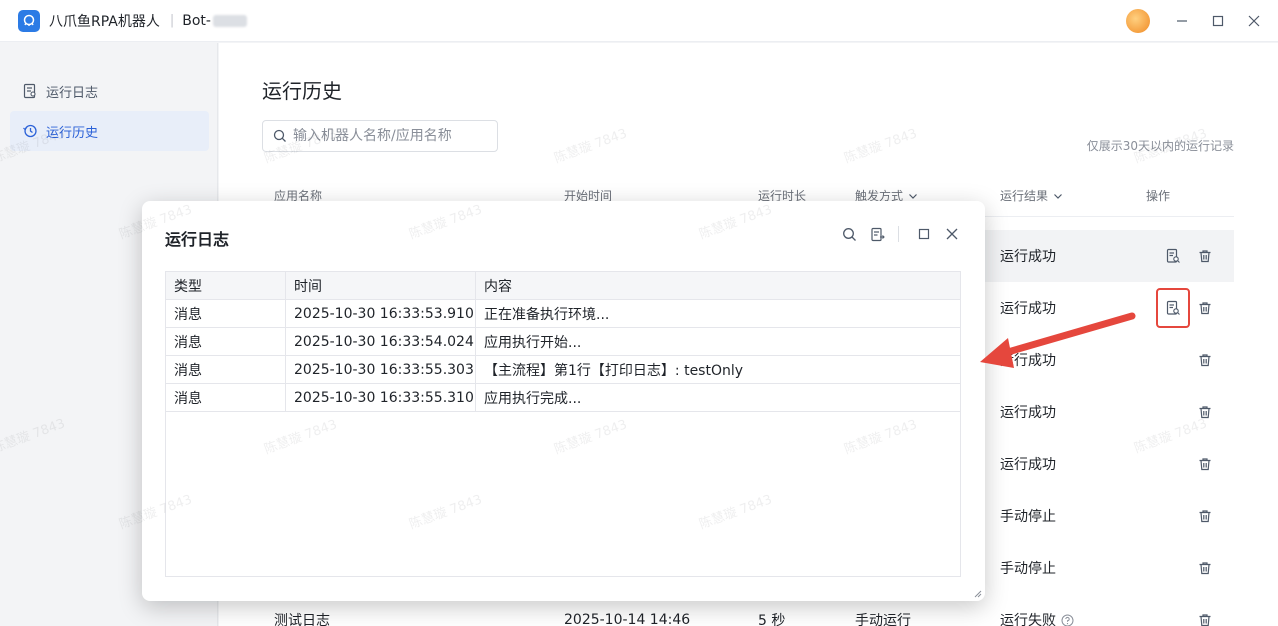 The image size is (1278, 626). I want to click on search-input, so click(388, 136).